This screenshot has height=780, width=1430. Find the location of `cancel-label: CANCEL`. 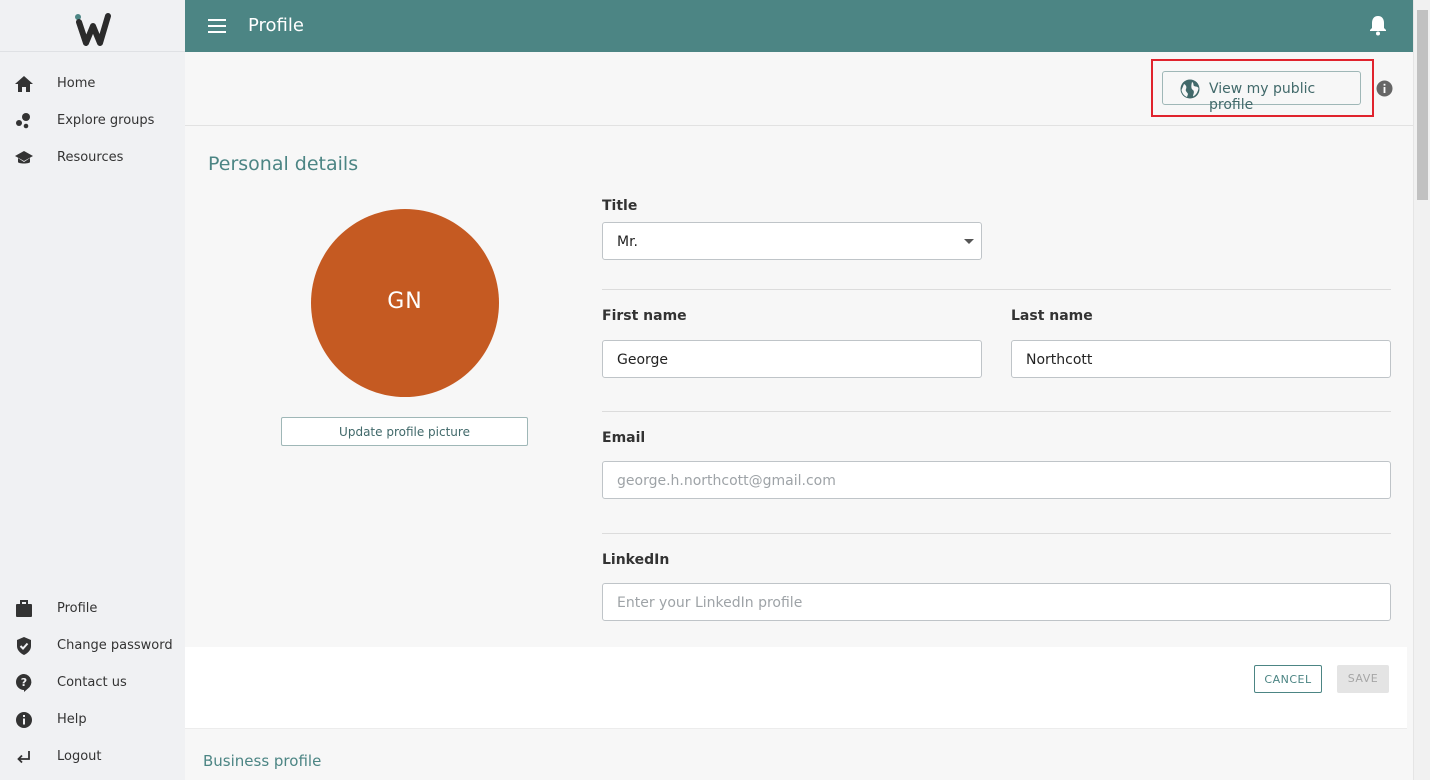

cancel-label: CANCEL is located at coordinates (1288, 679).